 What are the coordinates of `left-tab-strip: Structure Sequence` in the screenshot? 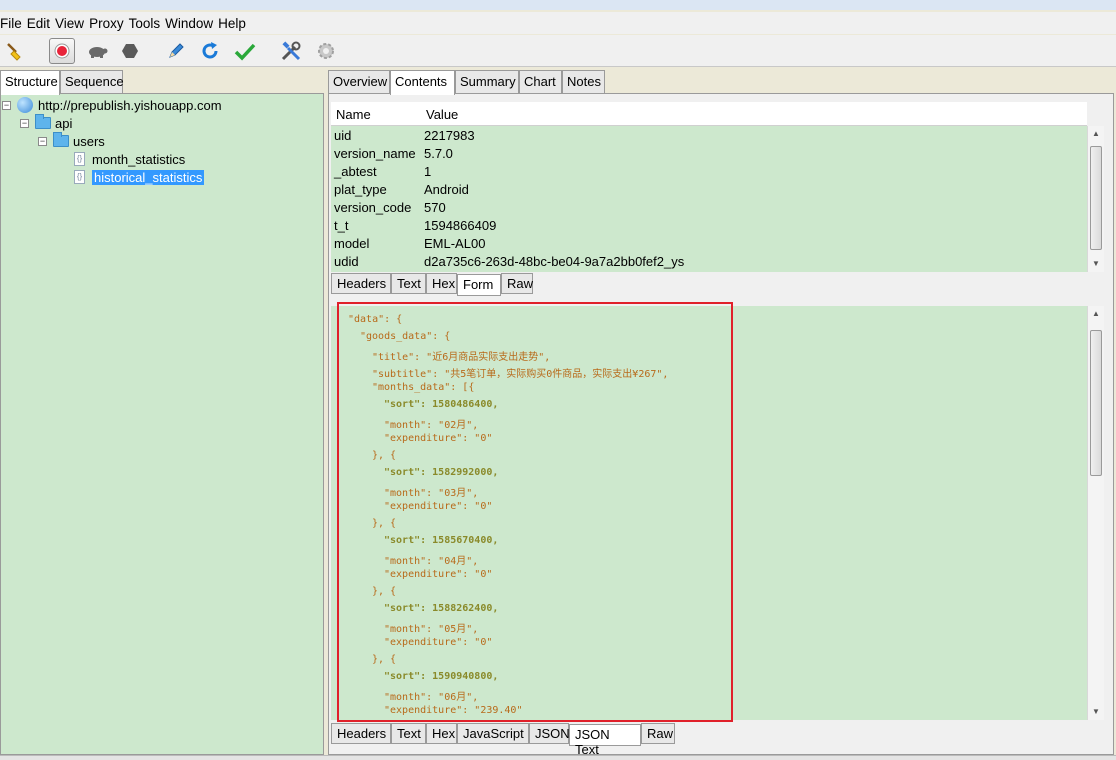 It's located at (162, 82).